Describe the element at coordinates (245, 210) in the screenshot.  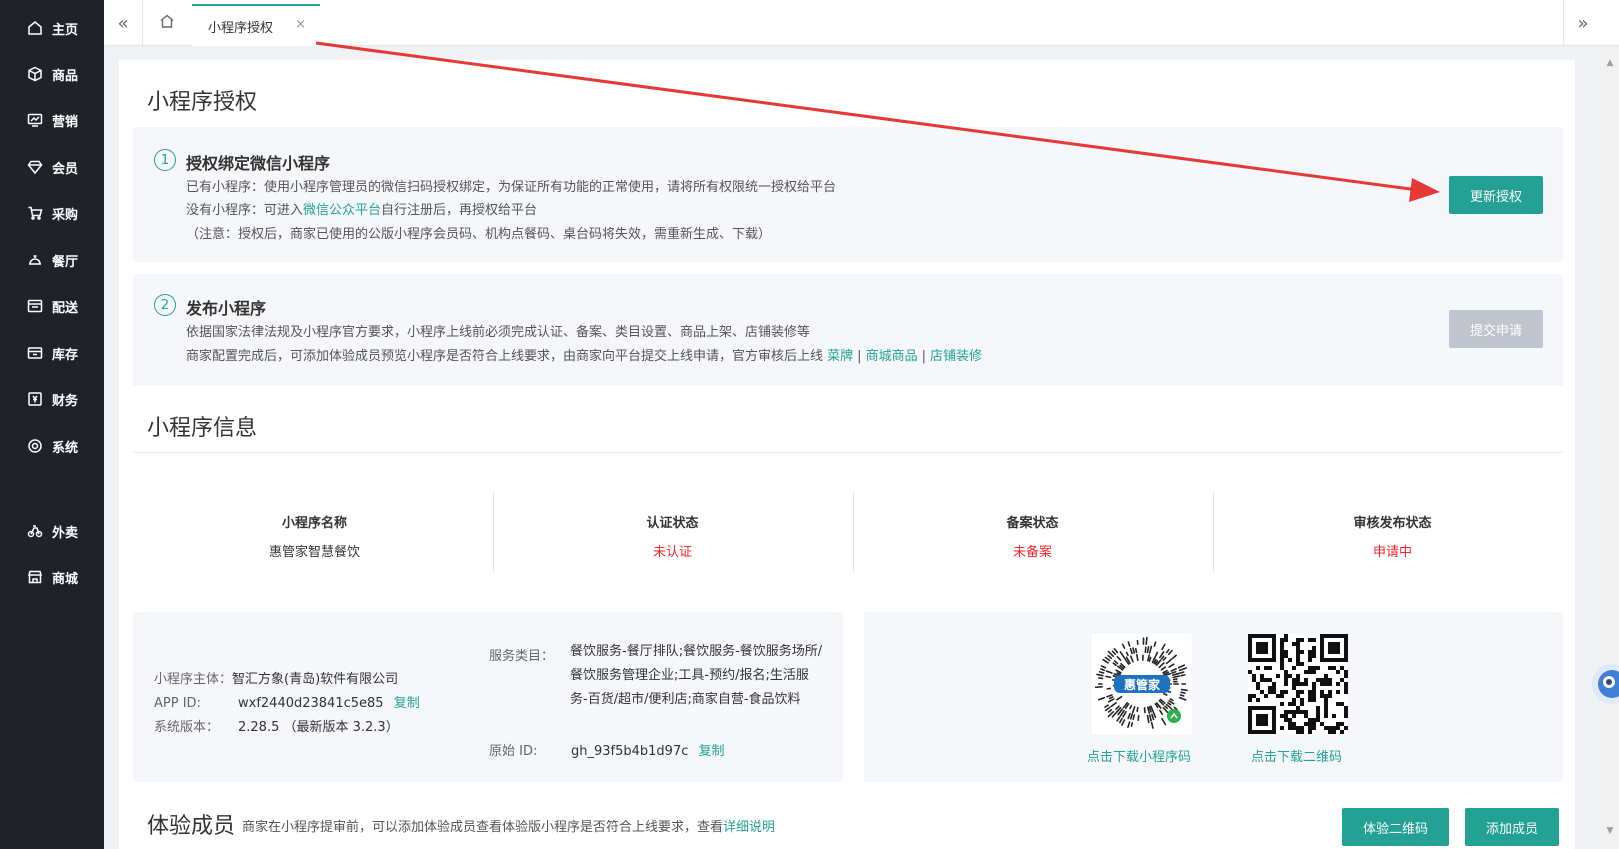
I see `step-text: 没有小程序：可进入` at that location.